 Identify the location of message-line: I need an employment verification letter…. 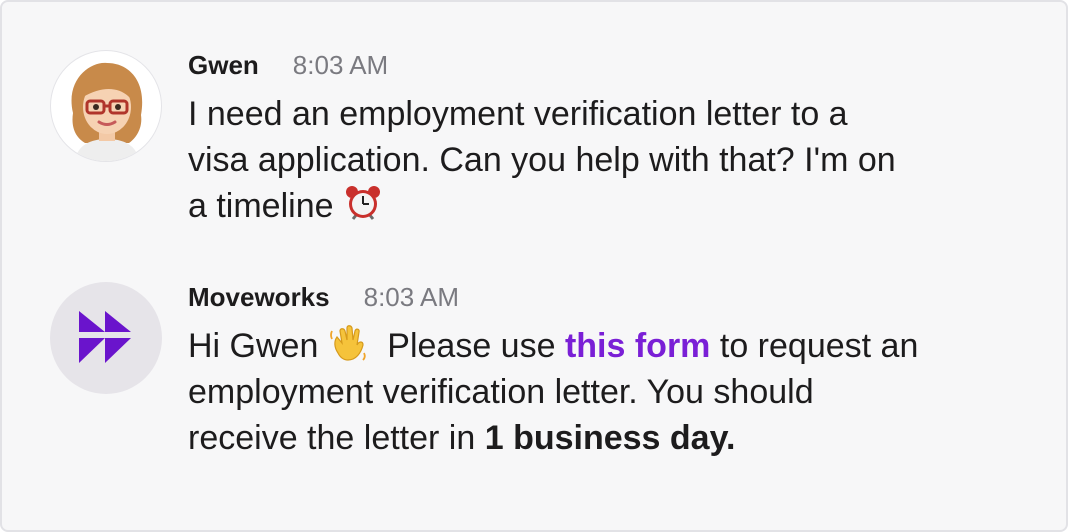
(518, 114).